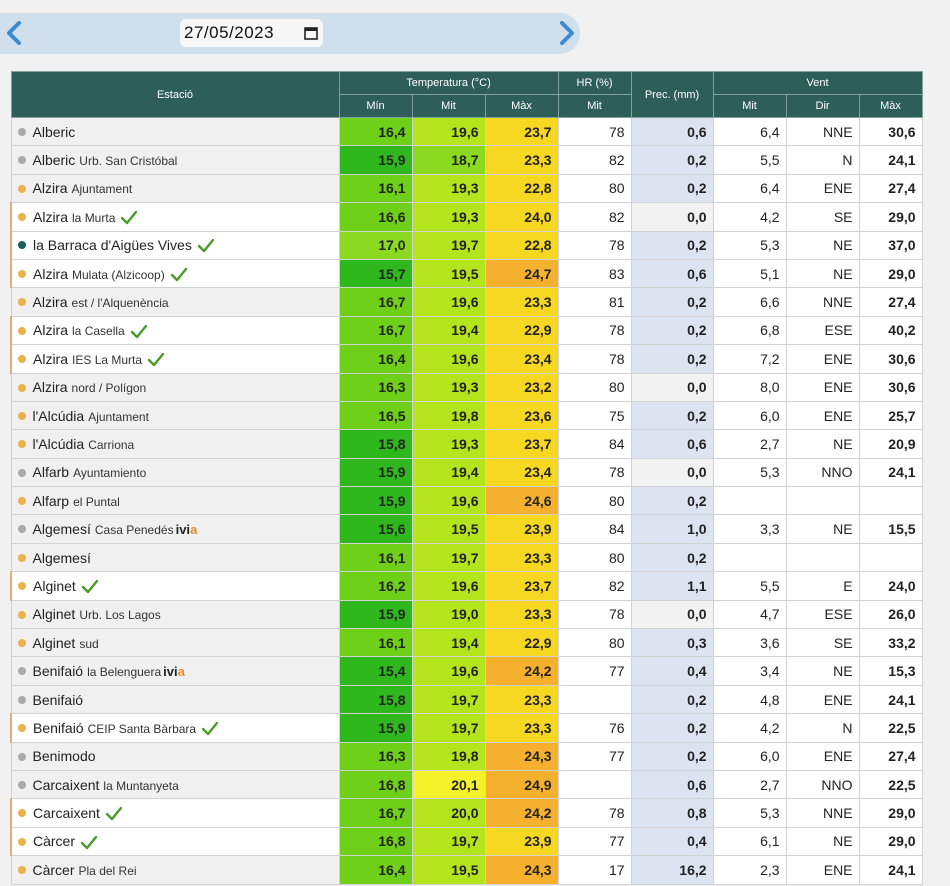 The height and width of the screenshot is (886, 950). Describe the element at coordinates (175, 699) in the screenshot. I see `station-cell: Benifaió` at that location.